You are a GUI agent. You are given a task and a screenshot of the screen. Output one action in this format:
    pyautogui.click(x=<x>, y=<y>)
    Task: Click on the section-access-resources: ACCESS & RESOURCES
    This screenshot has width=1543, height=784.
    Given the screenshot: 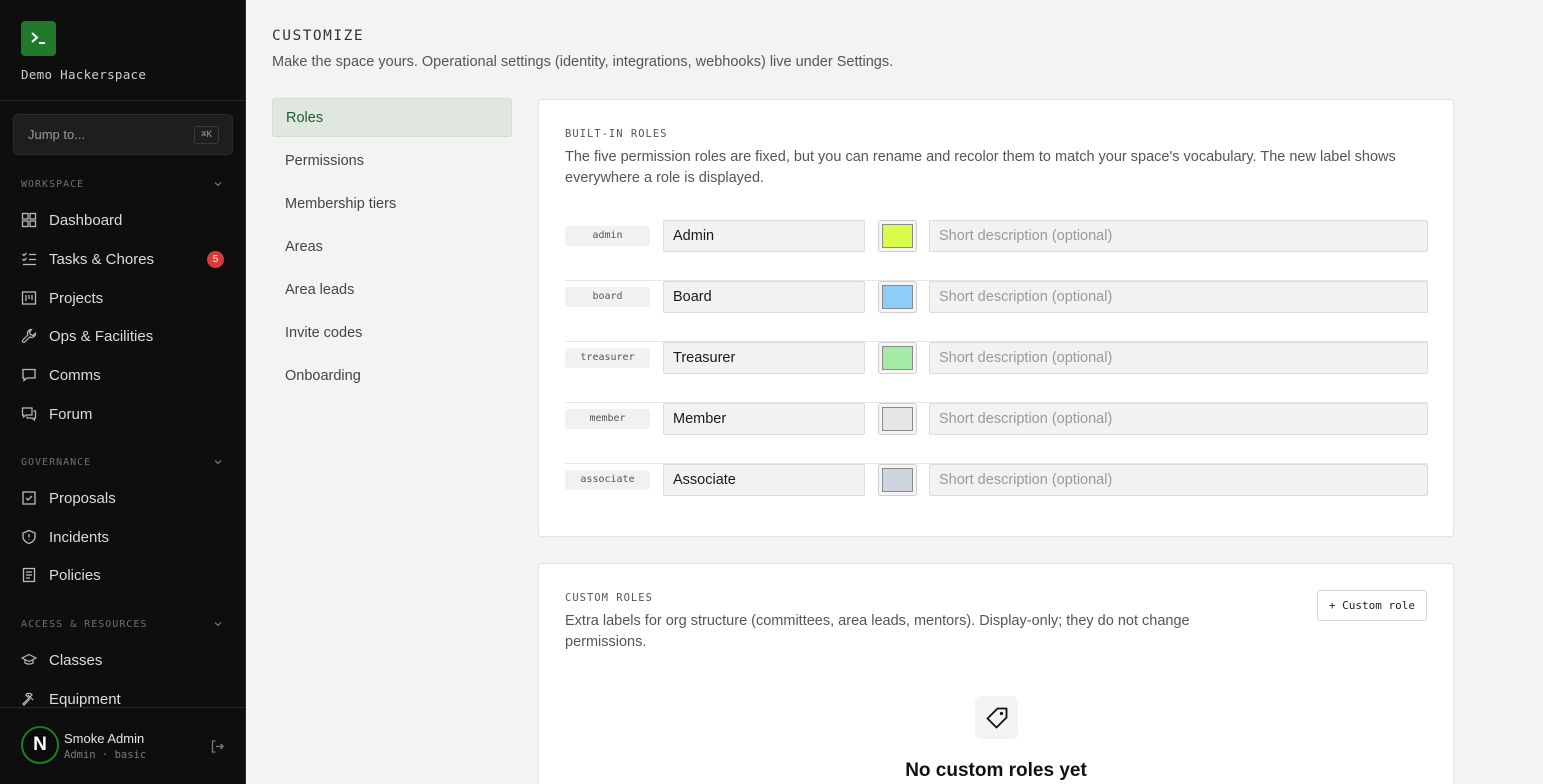 What is the action you would take?
    pyautogui.click(x=123, y=624)
    